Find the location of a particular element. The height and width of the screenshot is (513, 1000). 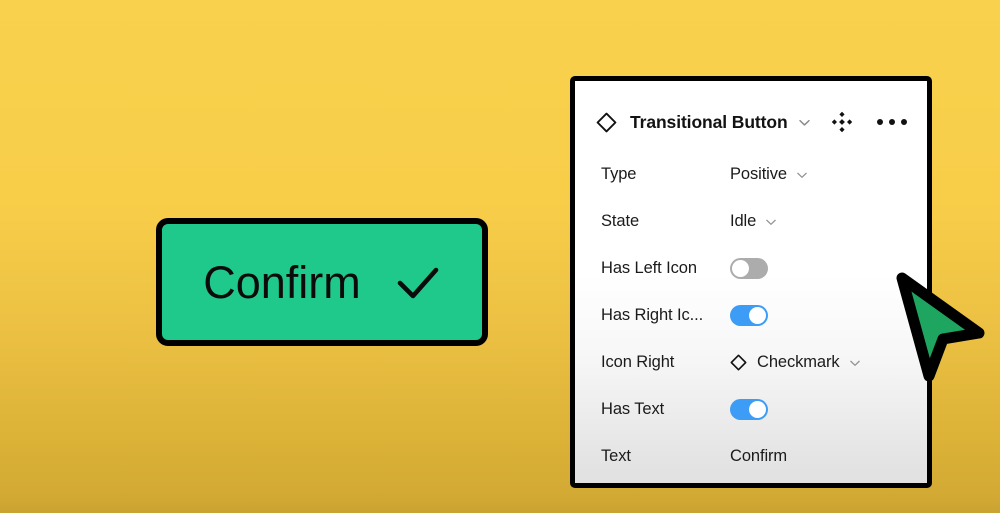

has-left-icon-toggle is located at coordinates (749, 268).